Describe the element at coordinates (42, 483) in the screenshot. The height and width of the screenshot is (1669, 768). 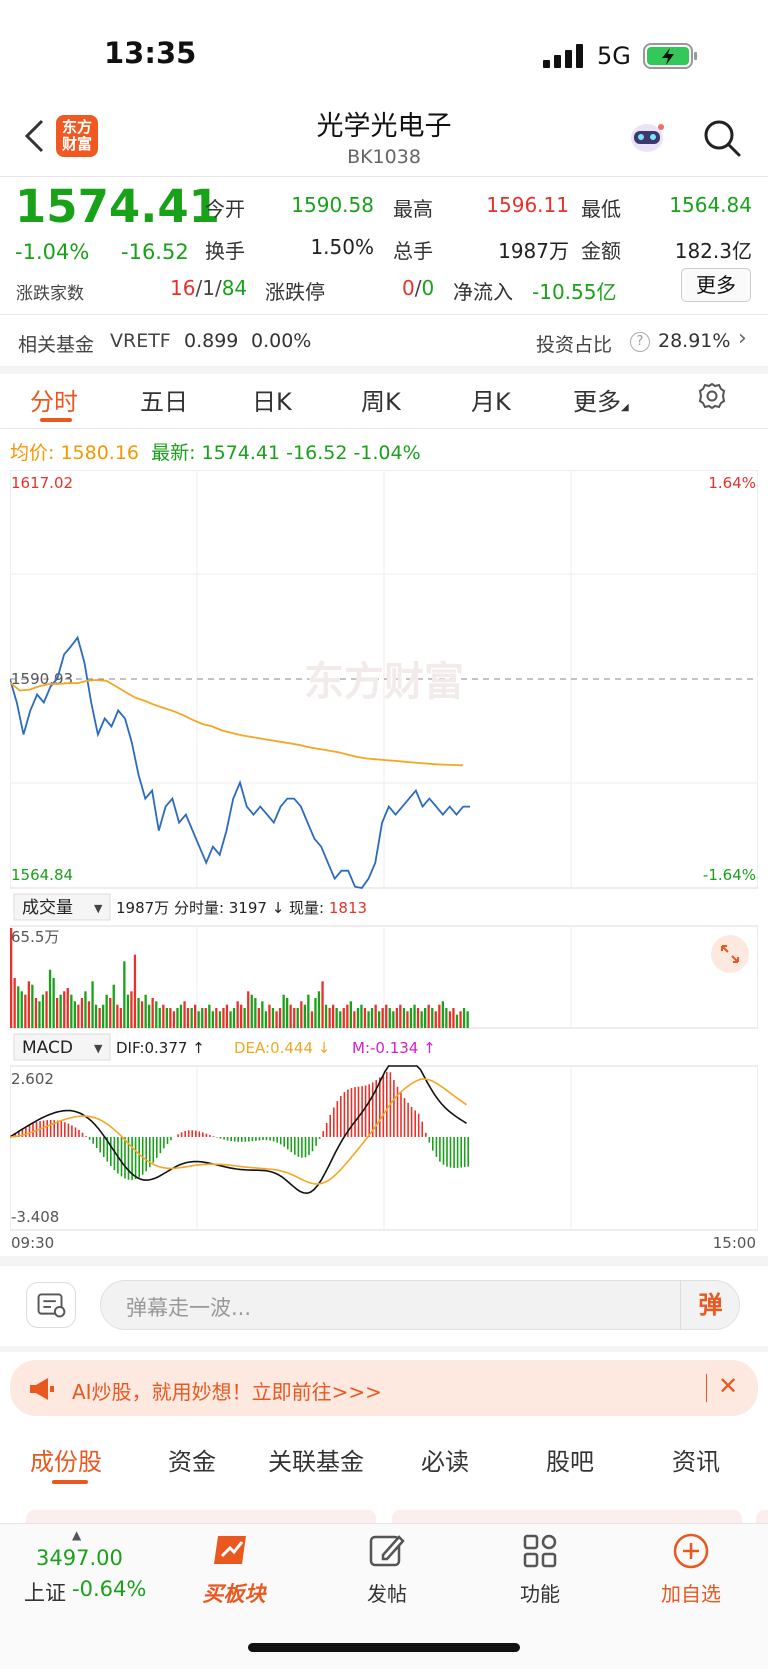
I see `top-price-label: 1617.02` at that location.